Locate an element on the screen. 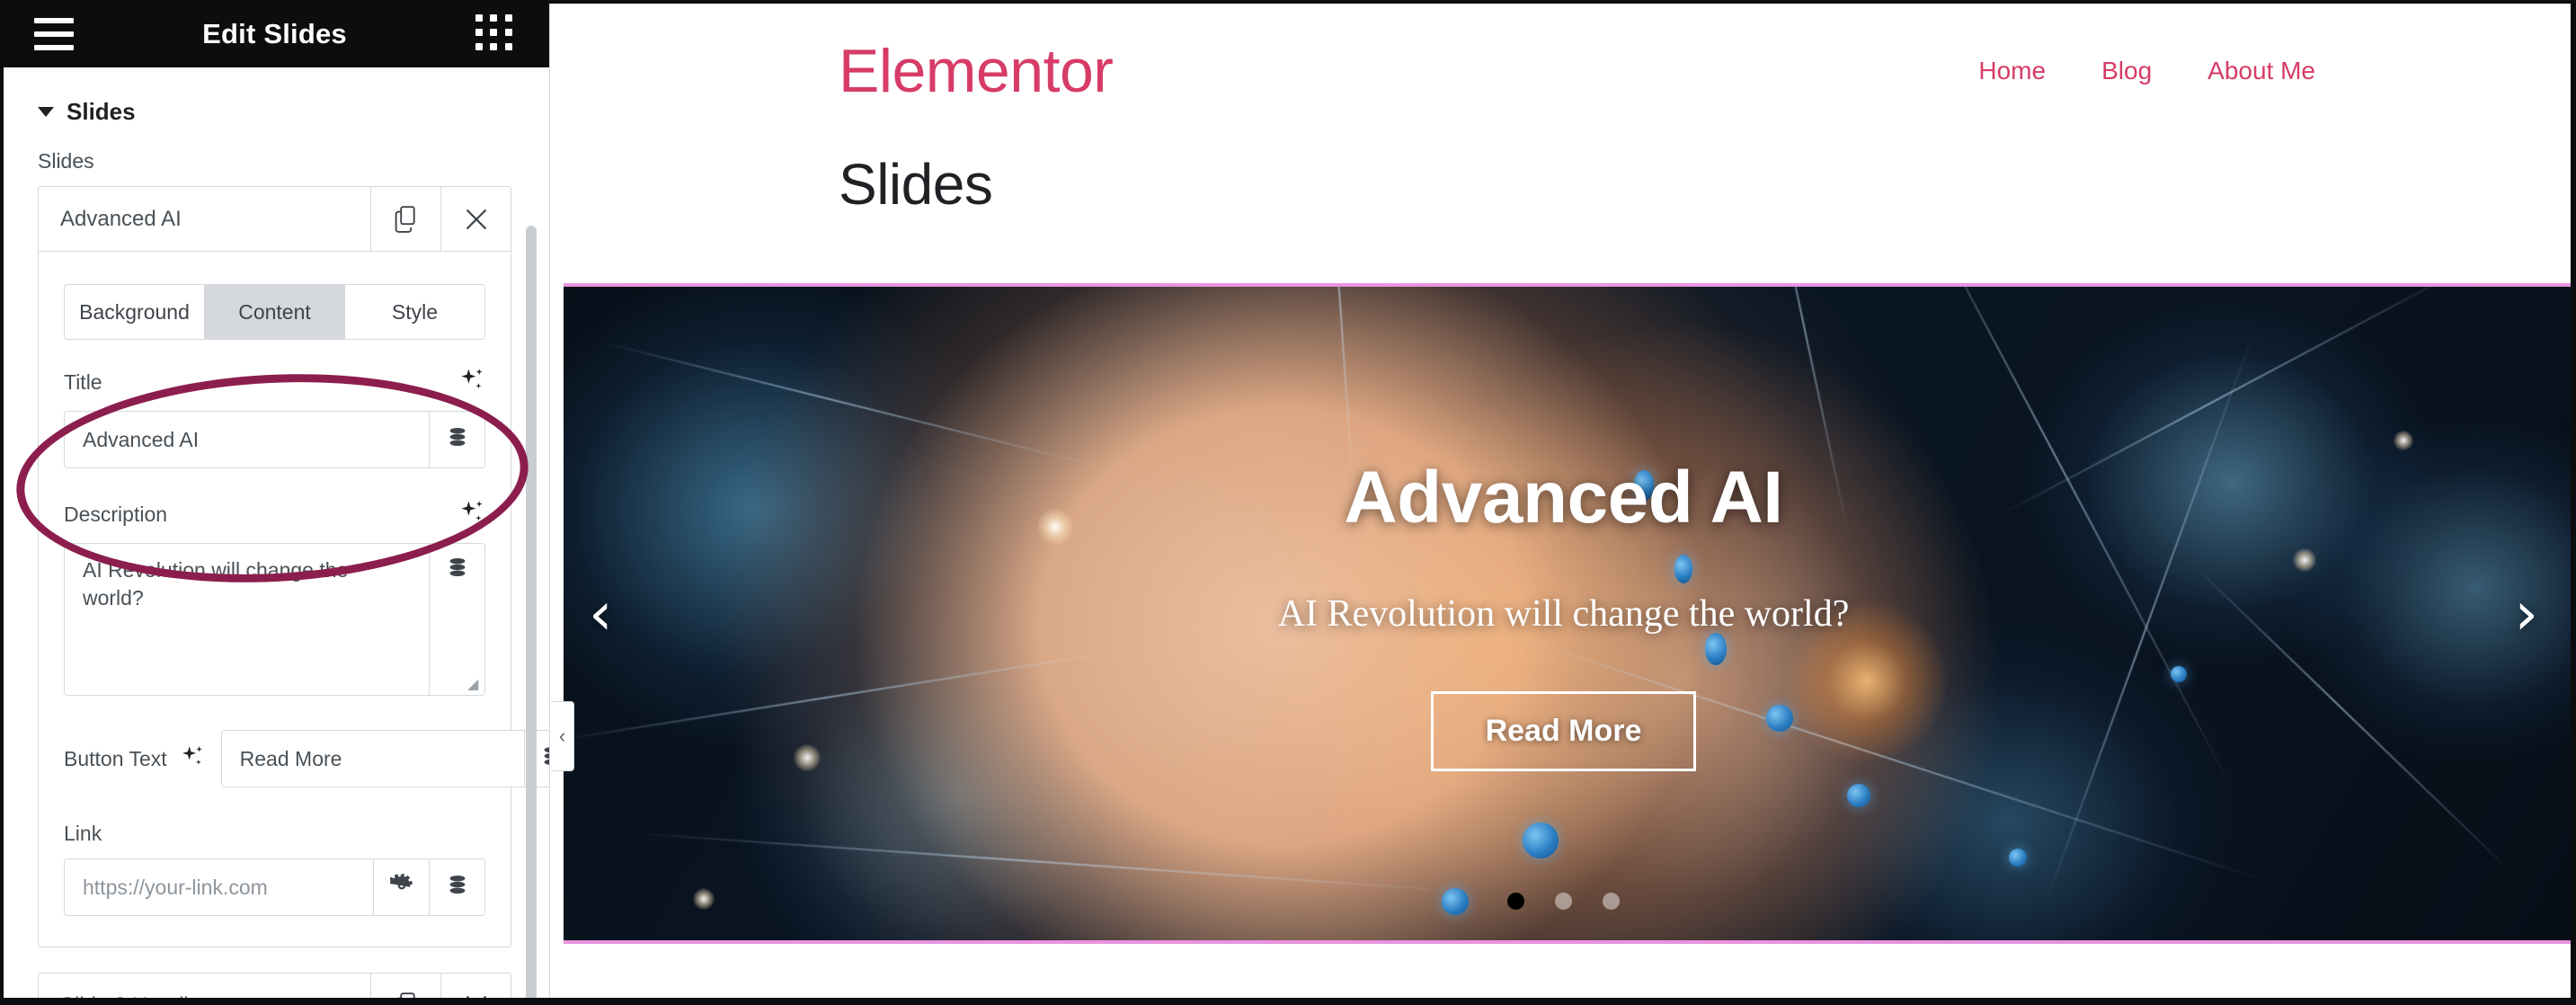 The height and width of the screenshot is (1005, 2576). site-nav: Home Blog About Me is located at coordinates (2146, 71).